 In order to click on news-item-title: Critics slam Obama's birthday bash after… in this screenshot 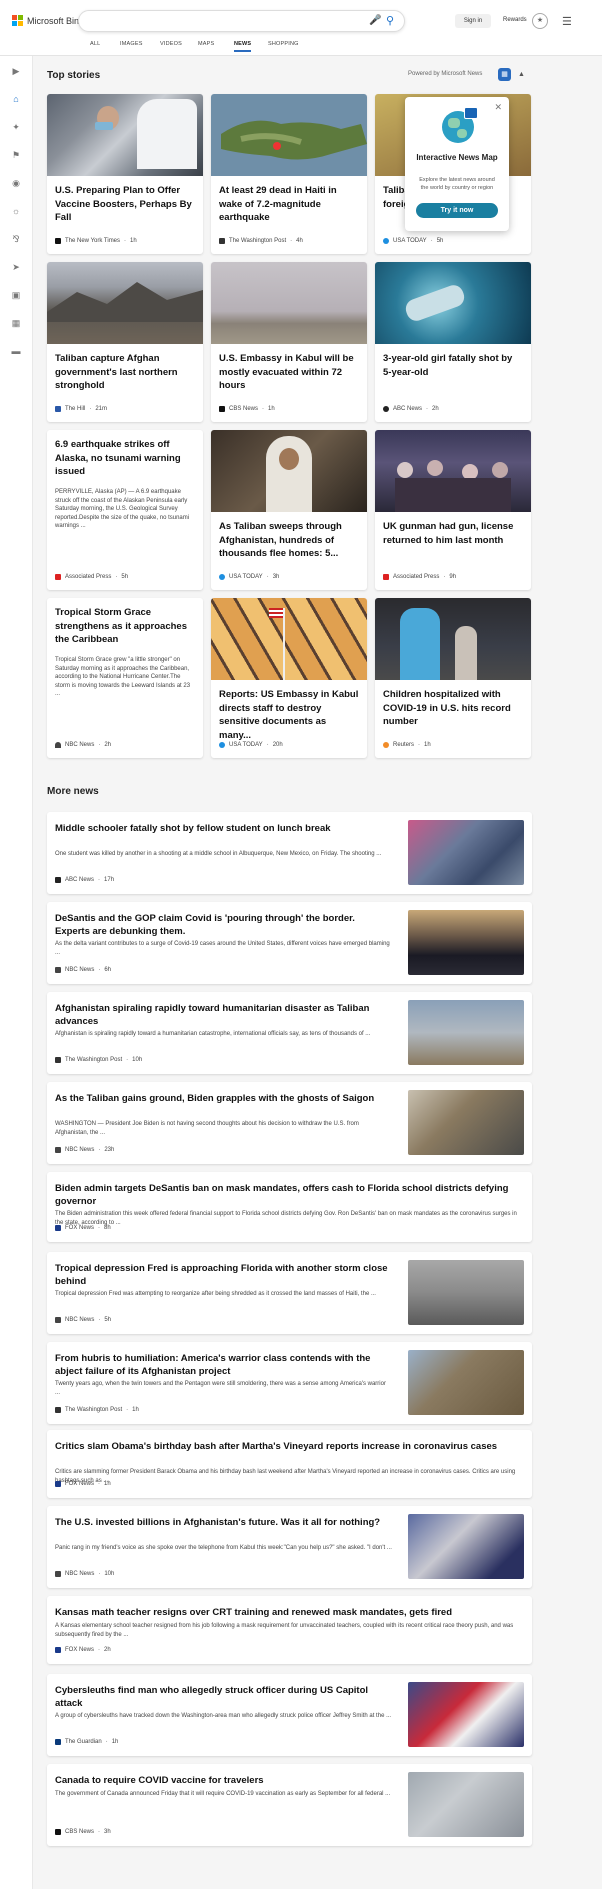, I will do `click(287, 1446)`.